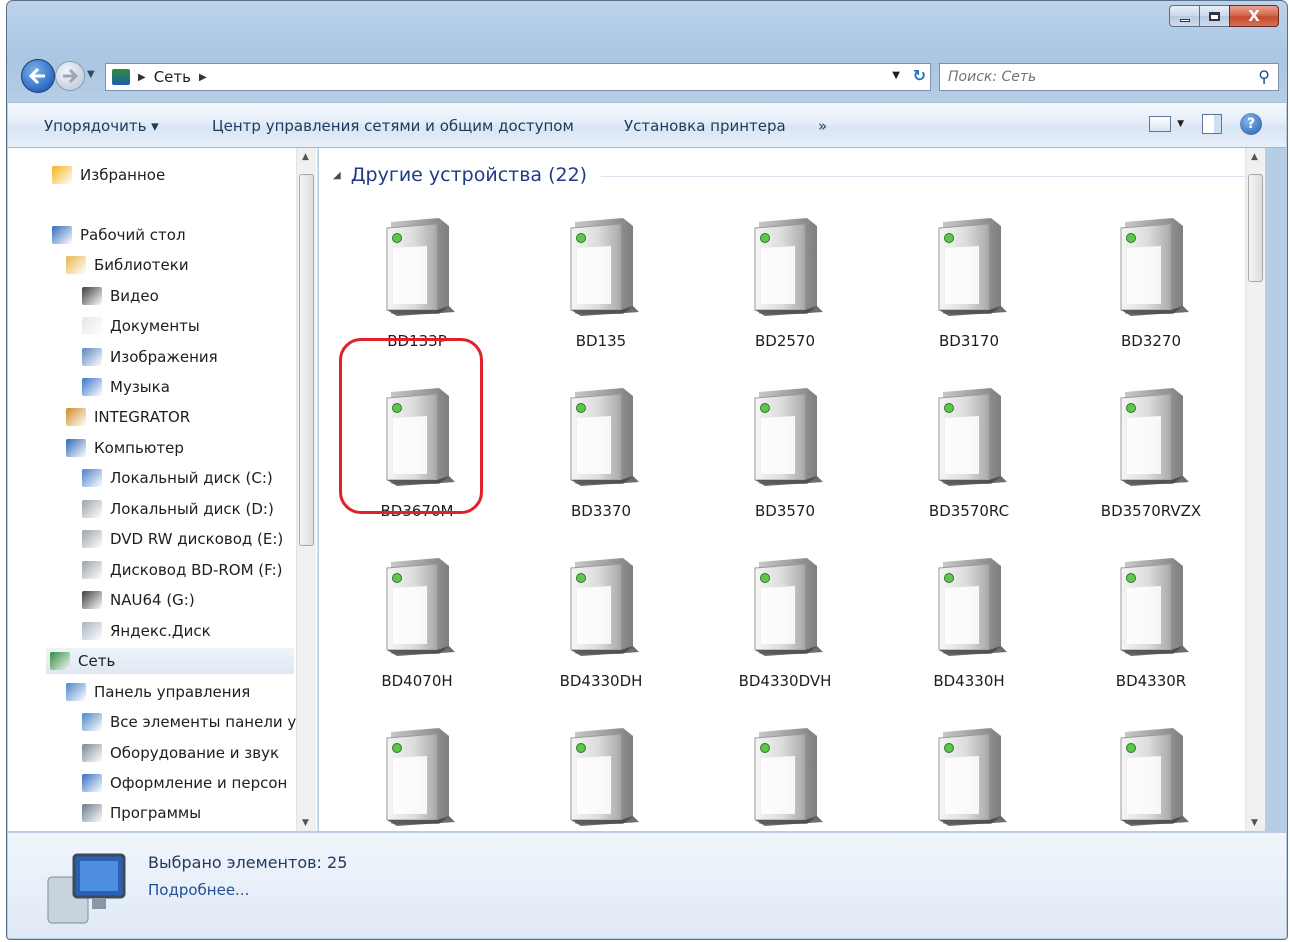 This screenshot has width=1290, height=942. What do you see at coordinates (822, 126) in the screenshot?
I see `more-commands-button: »` at bounding box center [822, 126].